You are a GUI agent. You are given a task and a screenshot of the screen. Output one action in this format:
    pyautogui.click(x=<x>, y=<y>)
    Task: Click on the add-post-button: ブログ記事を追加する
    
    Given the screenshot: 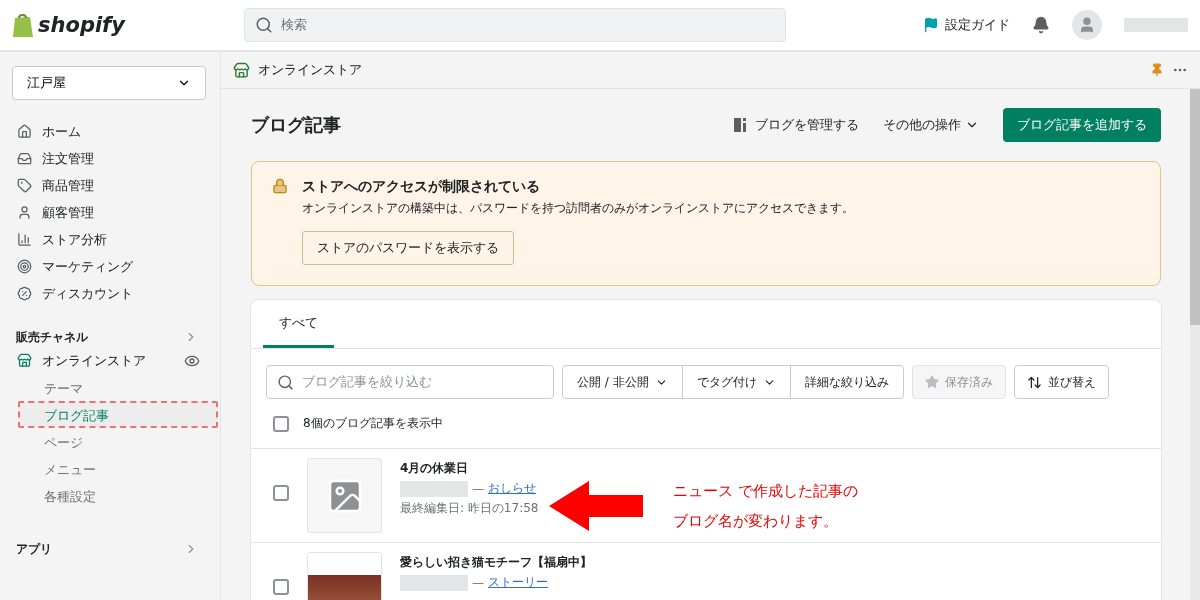 What is the action you would take?
    pyautogui.click(x=1082, y=125)
    